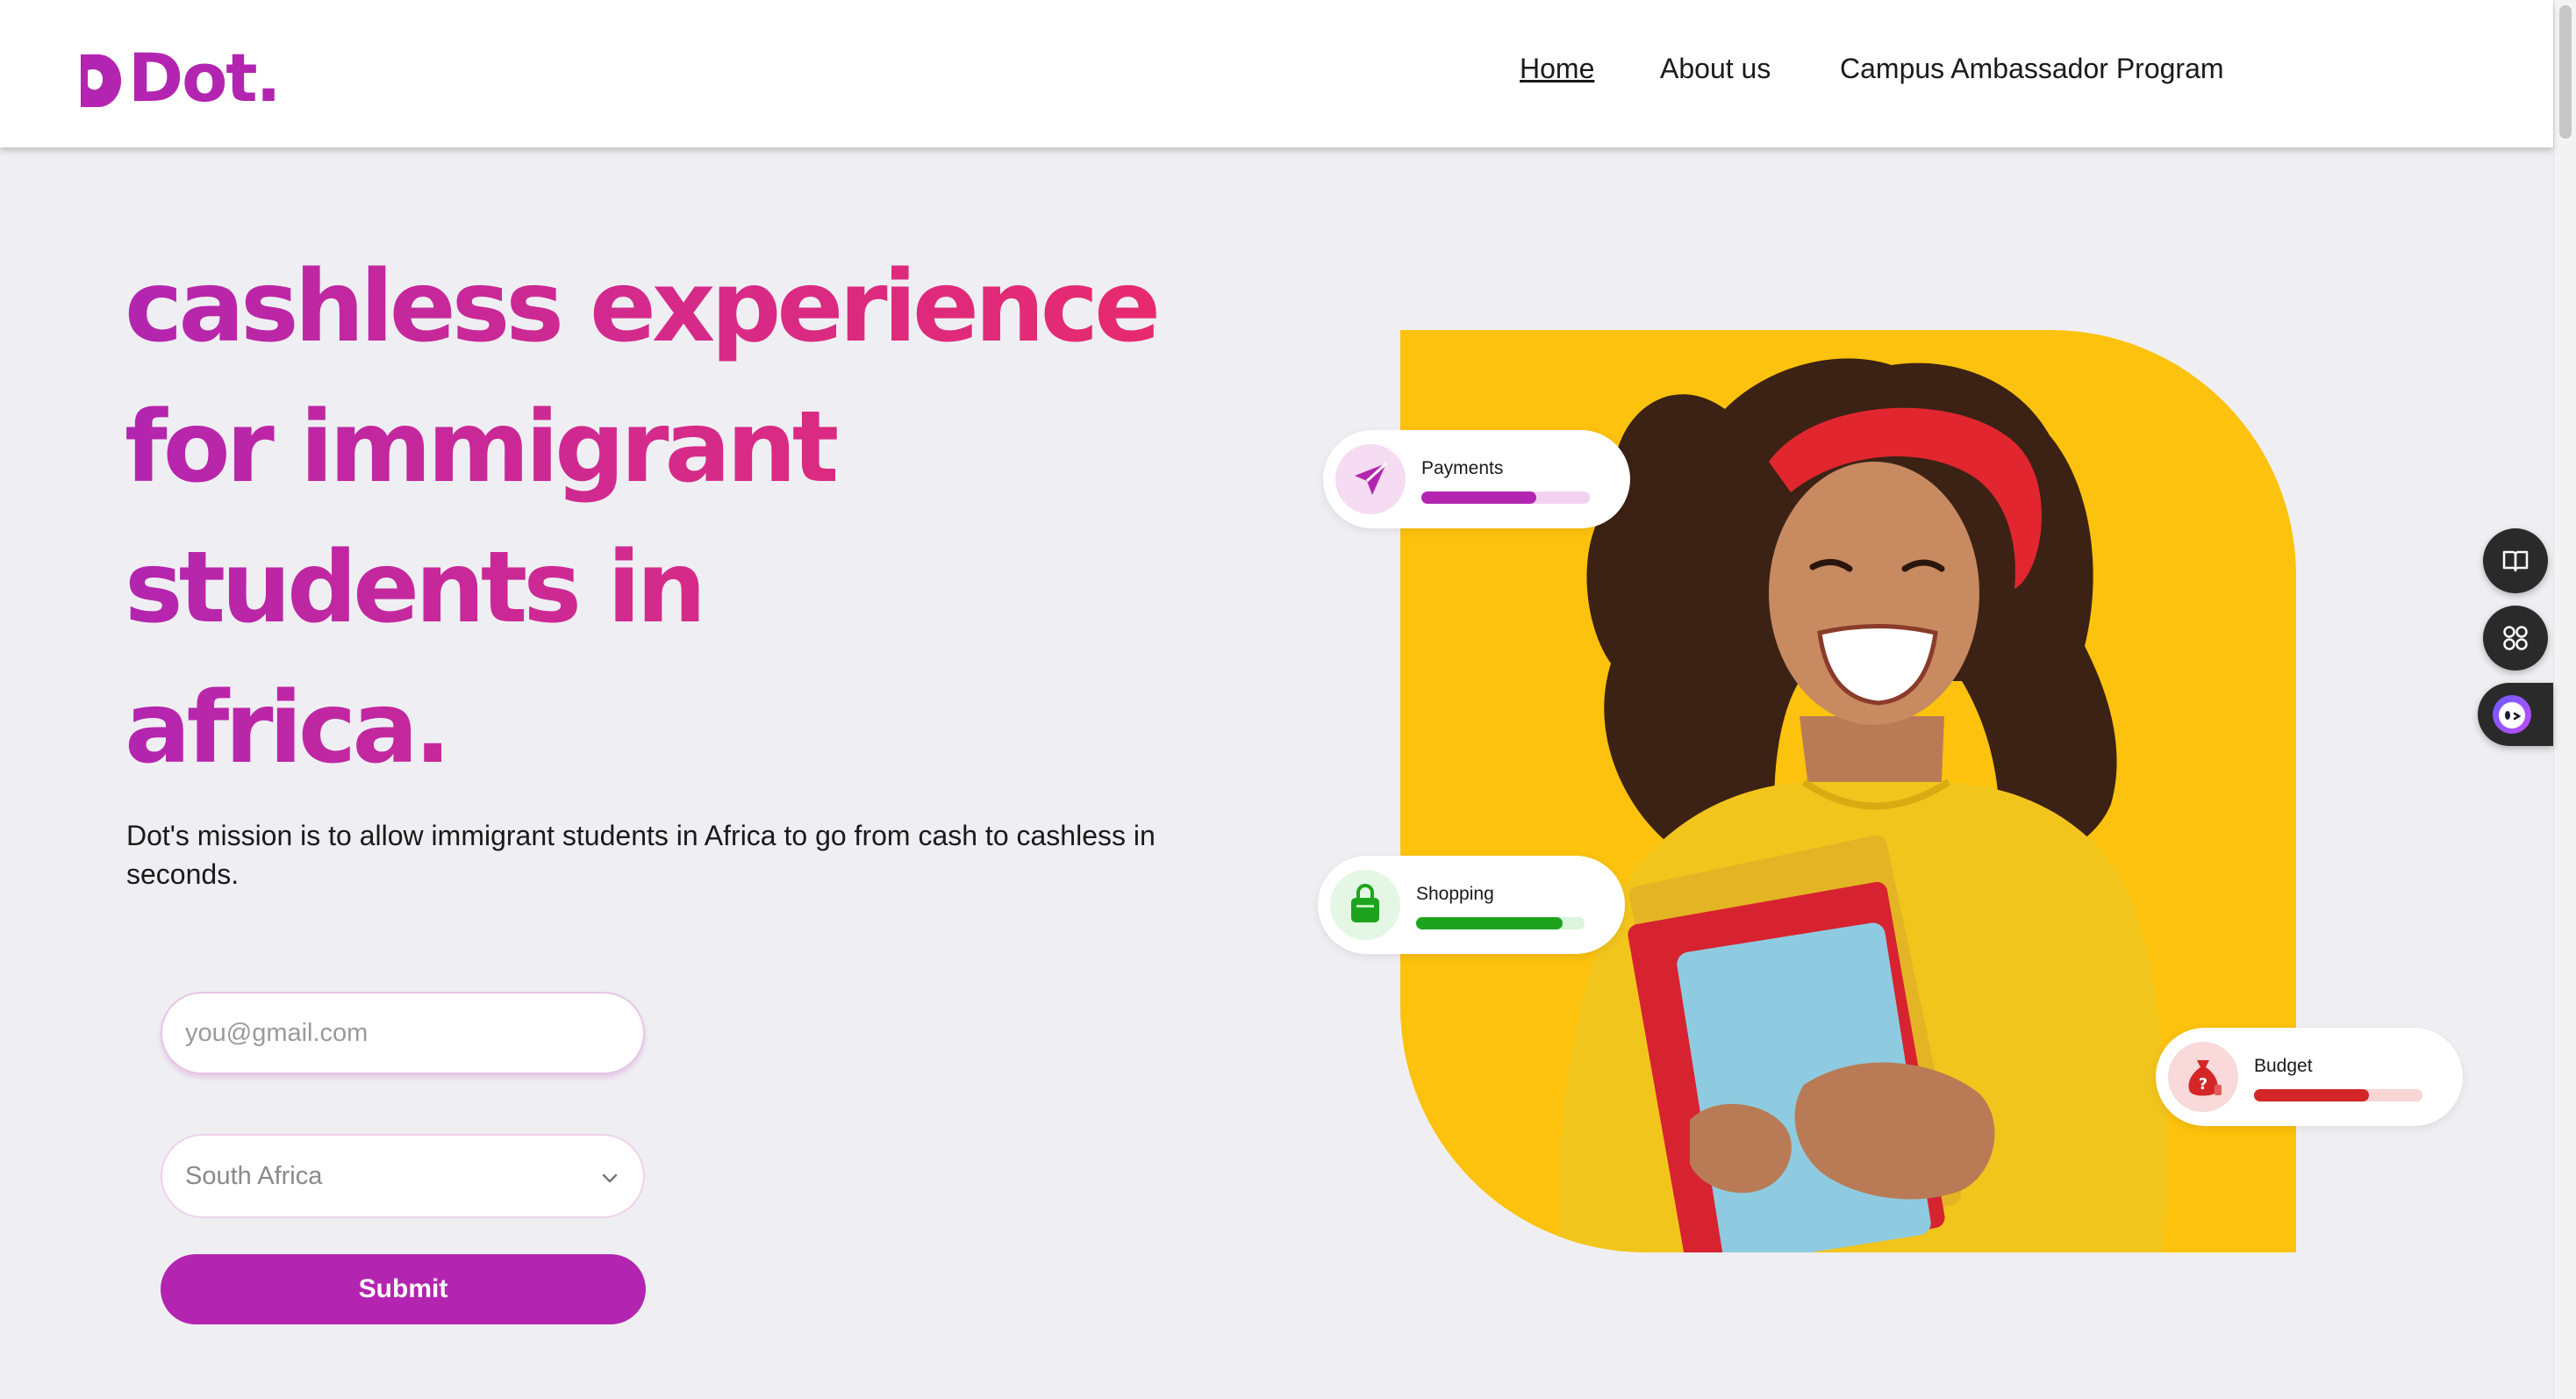 The width and height of the screenshot is (2576, 1399). Describe the element at coordinates (403, 1176) in the screenshot. I see `country-select: South Africa` at that location.